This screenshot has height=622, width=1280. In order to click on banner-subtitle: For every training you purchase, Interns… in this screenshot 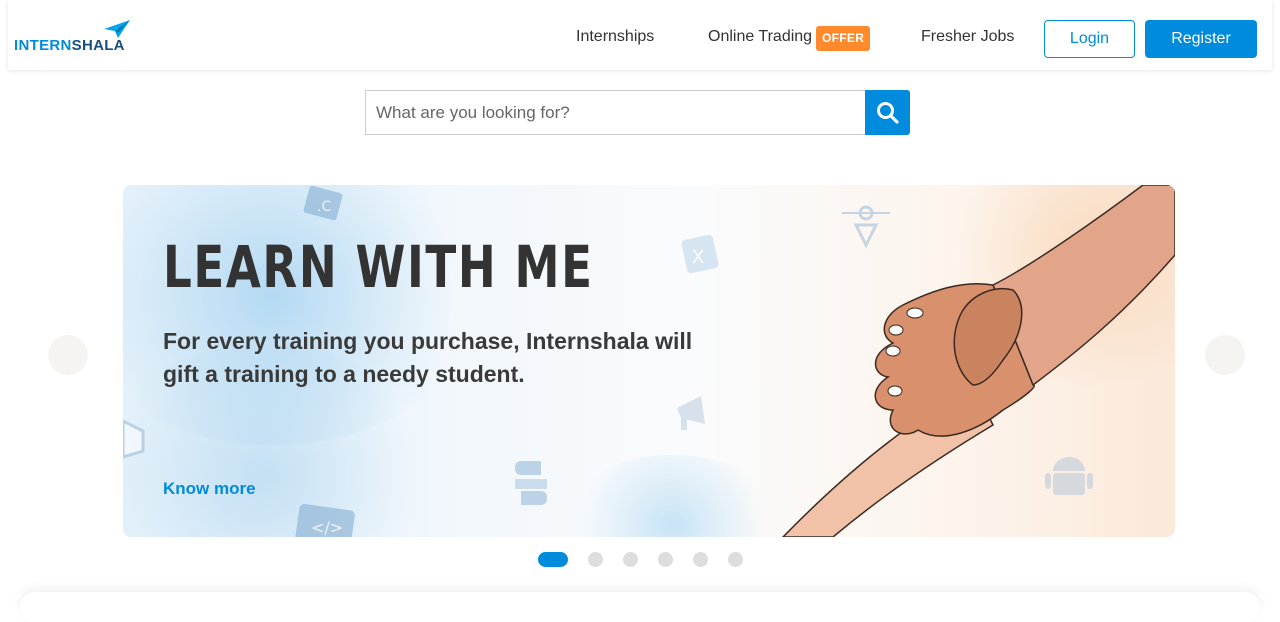, I will do `click(428, 357)`.